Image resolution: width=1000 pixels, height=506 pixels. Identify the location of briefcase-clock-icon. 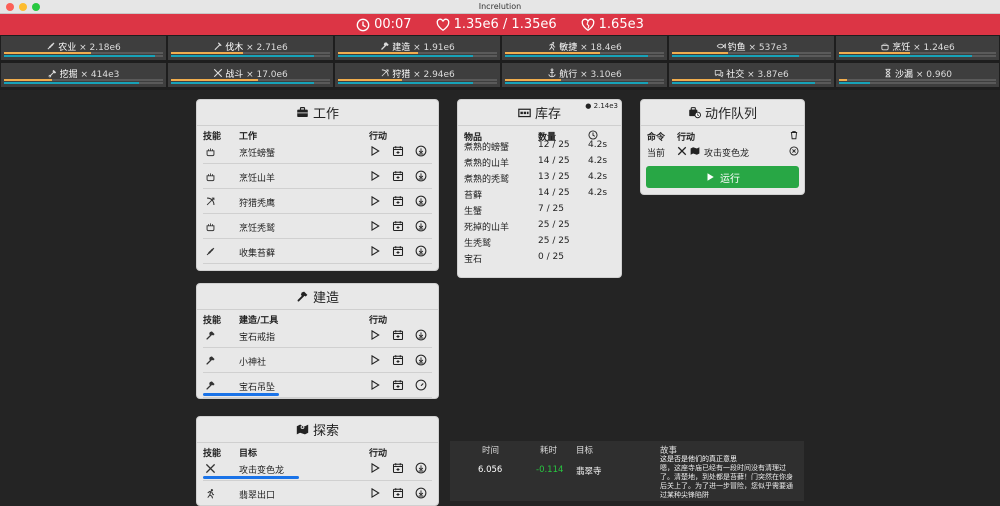
(695, 113).